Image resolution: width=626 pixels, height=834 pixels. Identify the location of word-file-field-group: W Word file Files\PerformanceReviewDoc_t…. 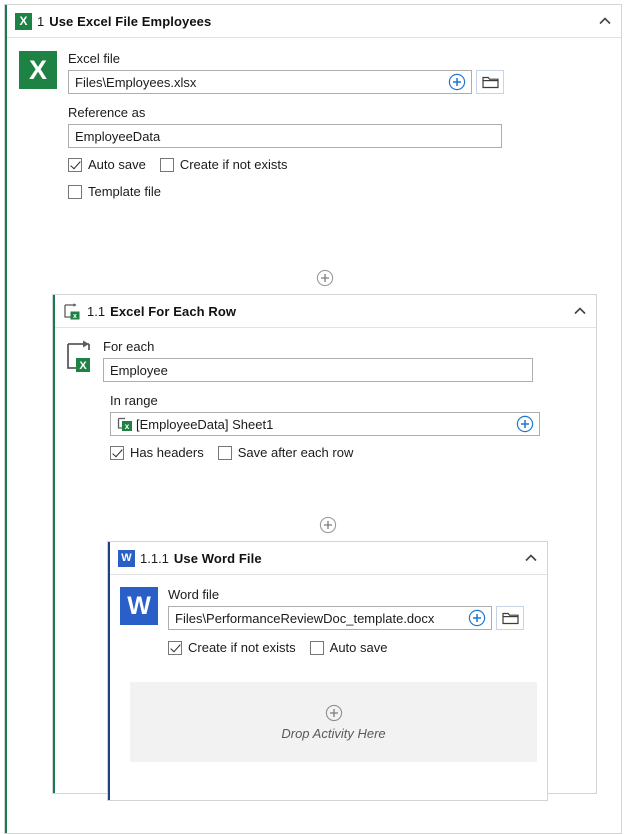
(333, 608).